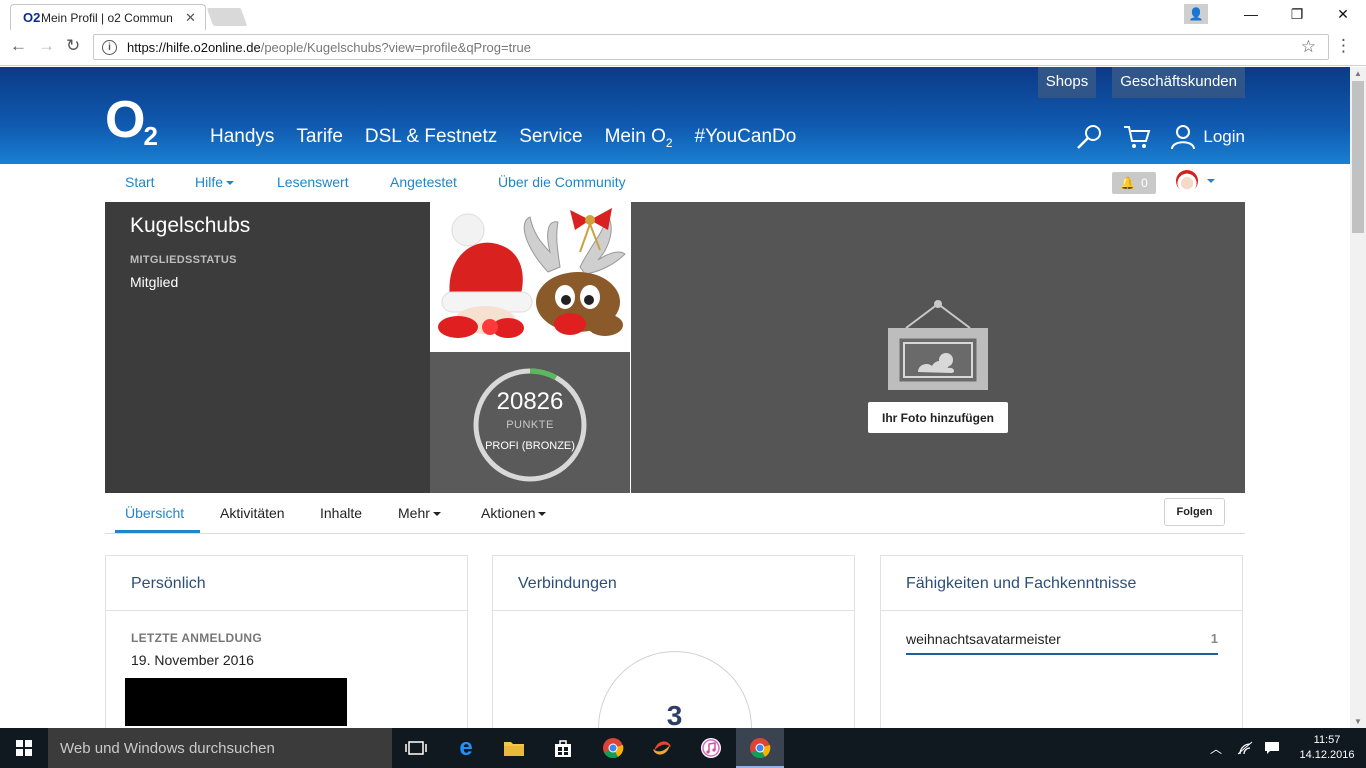 Image resolution: width=1366 pixels, height=768 pixels. I want to click on forward-arrow-icon: →, so click(46, 46).